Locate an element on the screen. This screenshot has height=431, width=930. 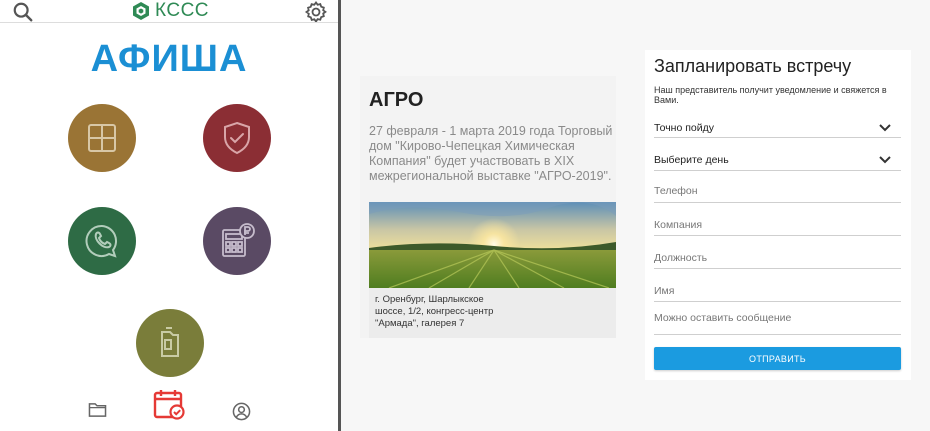
phone-chat-icon is located at coordinates (101, 241).